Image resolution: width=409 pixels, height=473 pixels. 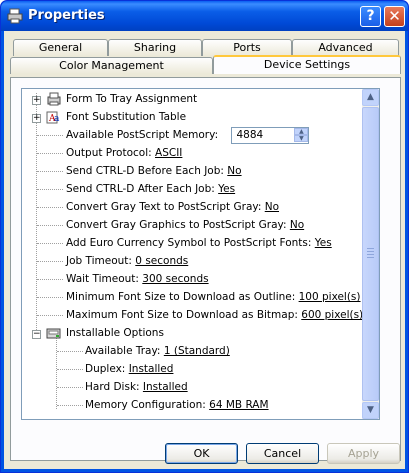 What do you see at coordinates (332, 315) in the screenshot?
I see `setting-value: 600 pixel(s)` at bounding box center [332, 315].